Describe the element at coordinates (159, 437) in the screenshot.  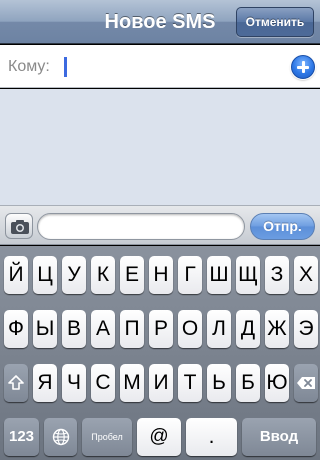
I see `at-key: @` at that location.